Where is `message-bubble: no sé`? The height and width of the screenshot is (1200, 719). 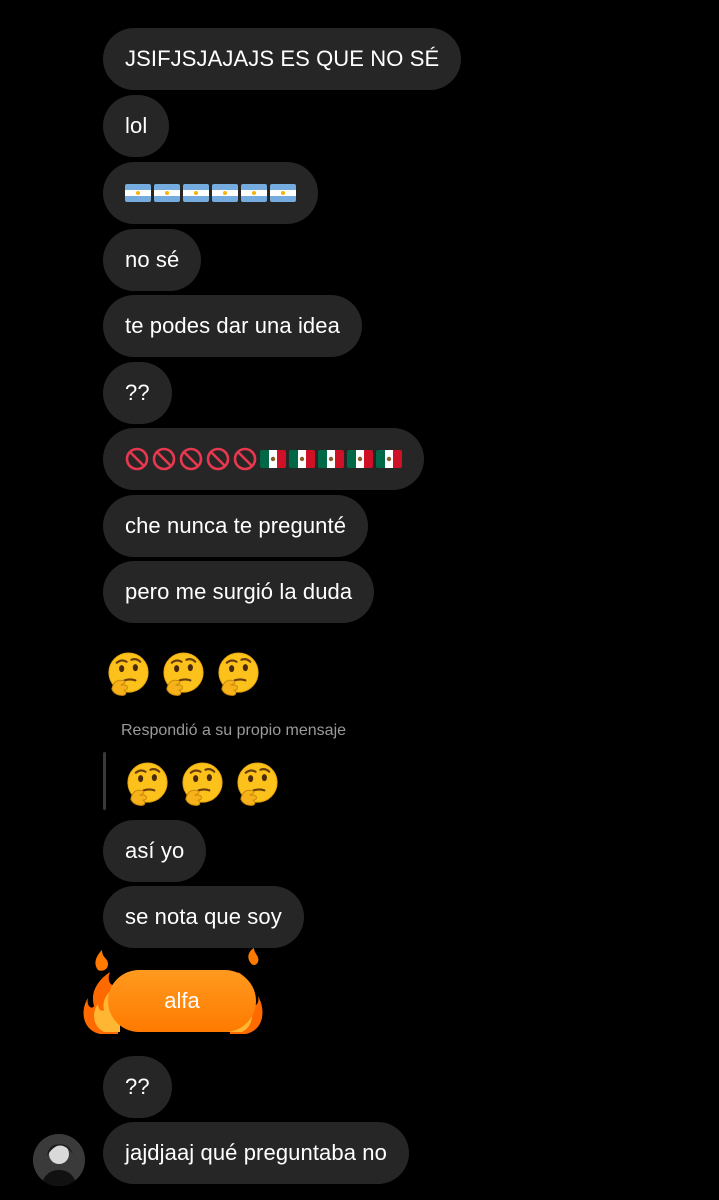 message-bubble: no sé is located at coordinates (152, 260).